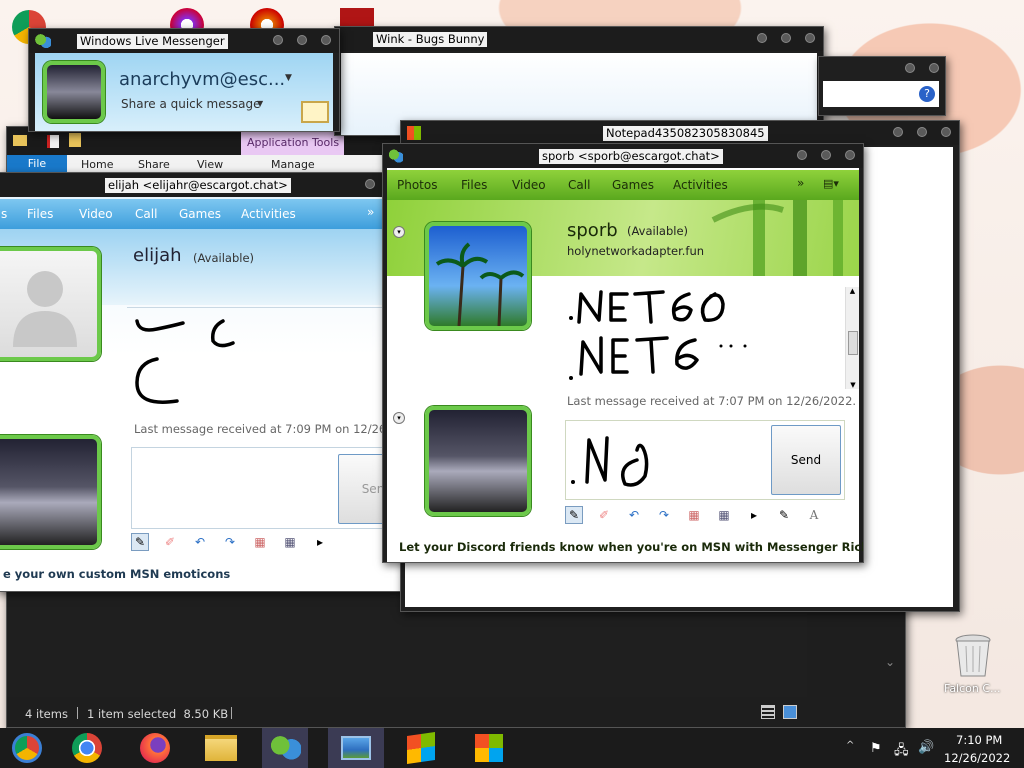 The height and width of the screenshot is (768, 1024). Describe the element at coordinates (293, 164) in the screenshot. I see `tab-manage: Manage` at that location.